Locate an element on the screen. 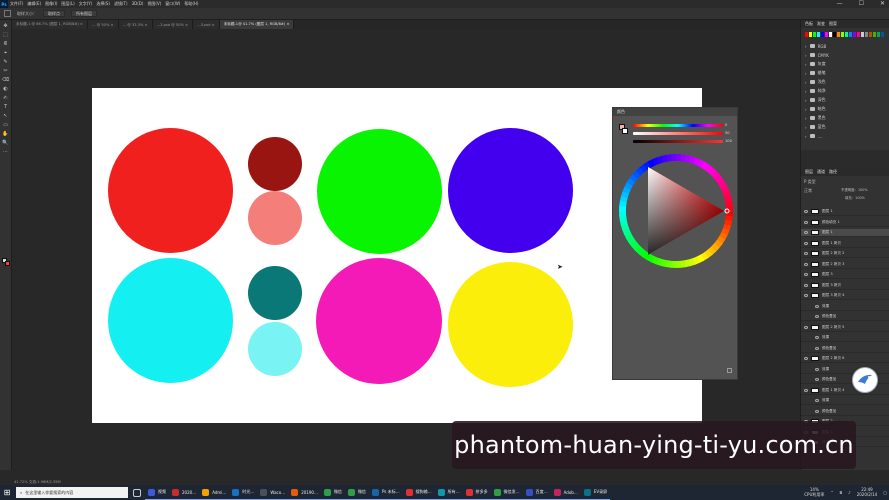  layer-row: 图层 2 拷贝 2 is located at coordinates (845, 254).